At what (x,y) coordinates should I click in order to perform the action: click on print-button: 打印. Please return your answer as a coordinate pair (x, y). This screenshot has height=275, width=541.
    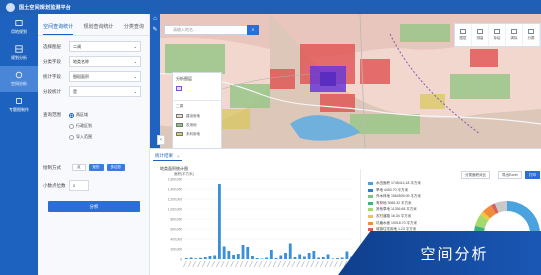
    Looking at the image, I should click on (532, 175).